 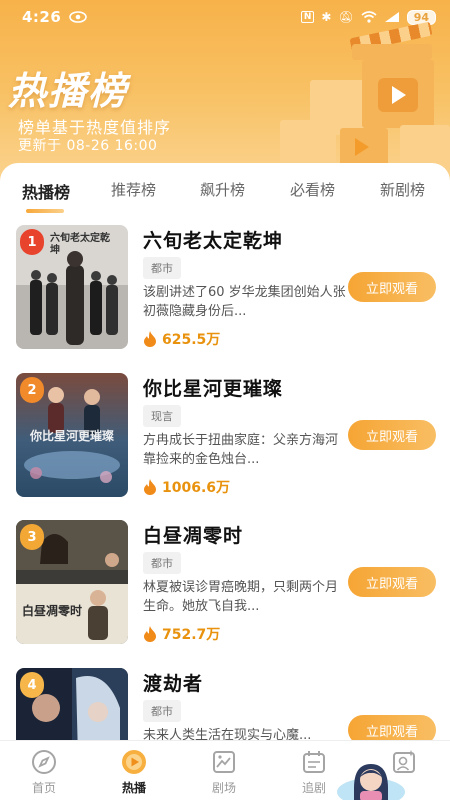 I want to click on list-item: 4 渡劫者 都市 未来人类生活在现实与心魔... 立即观看, so click(x=225, y=704).